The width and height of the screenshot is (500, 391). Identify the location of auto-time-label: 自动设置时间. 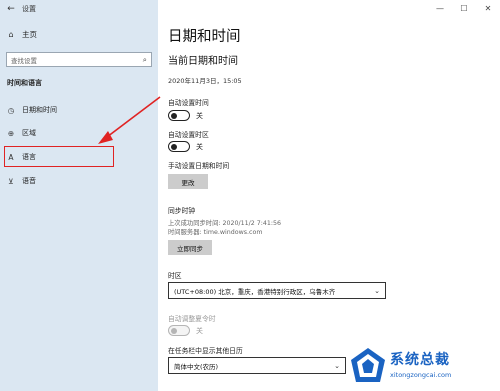
(188, 103).